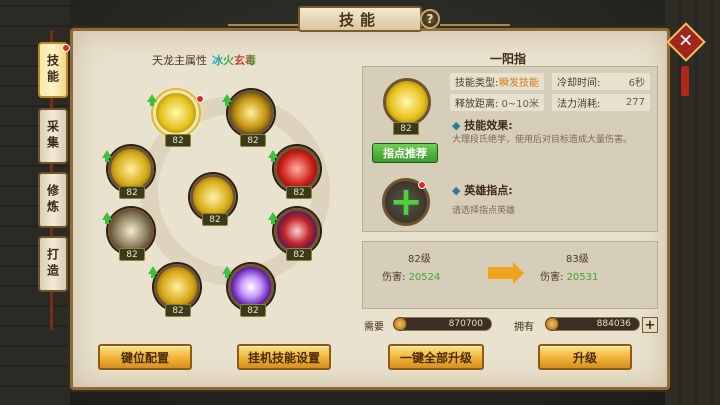  I want to click on stat-range: 释放距离: 0~10米, so click(497, 102).